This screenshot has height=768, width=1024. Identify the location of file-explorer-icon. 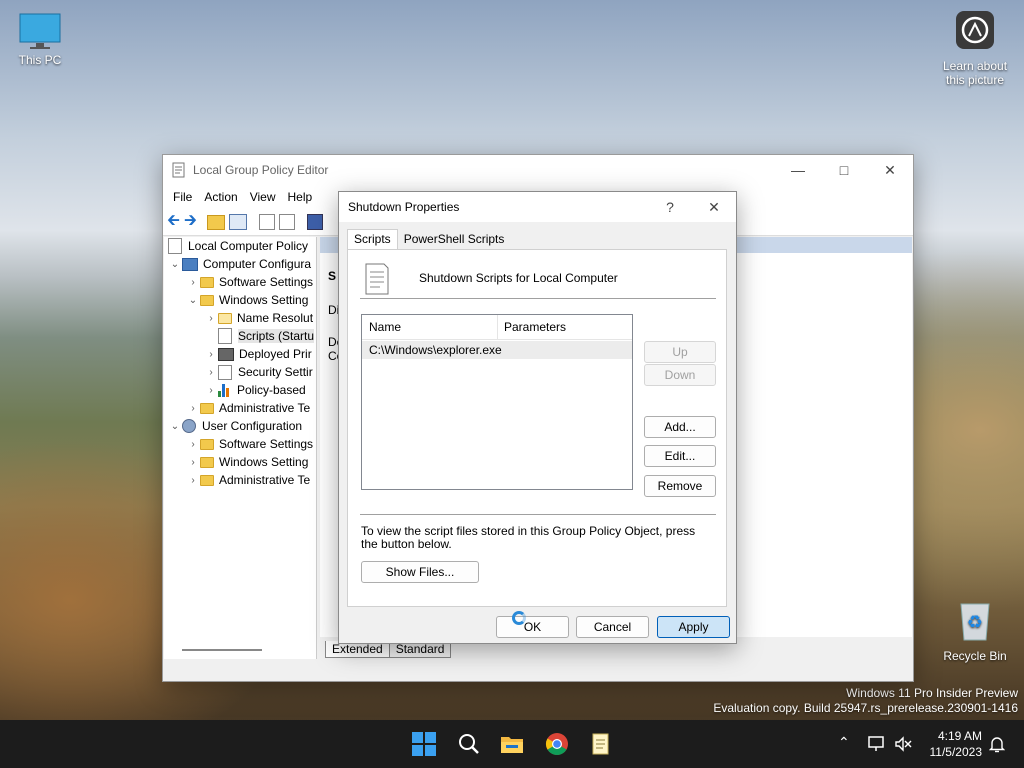
(512, 744).